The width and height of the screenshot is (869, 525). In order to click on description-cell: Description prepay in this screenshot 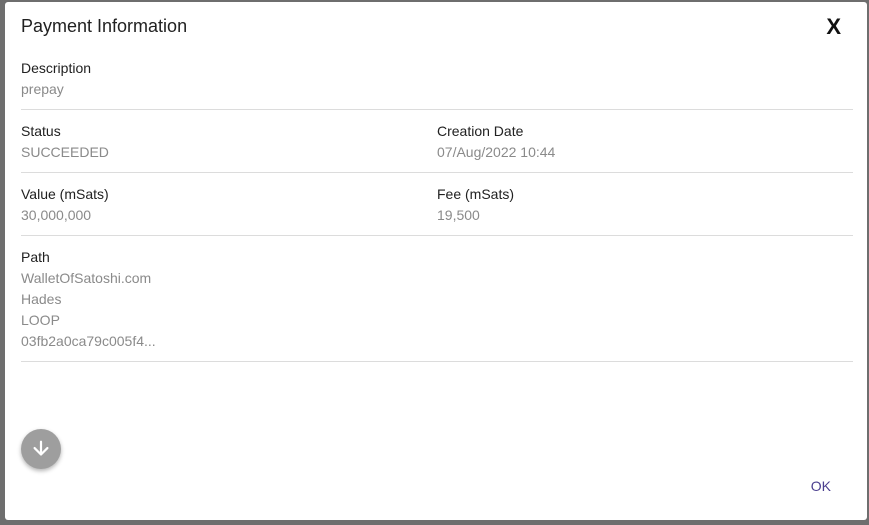, I will do `click(229, 83)`.